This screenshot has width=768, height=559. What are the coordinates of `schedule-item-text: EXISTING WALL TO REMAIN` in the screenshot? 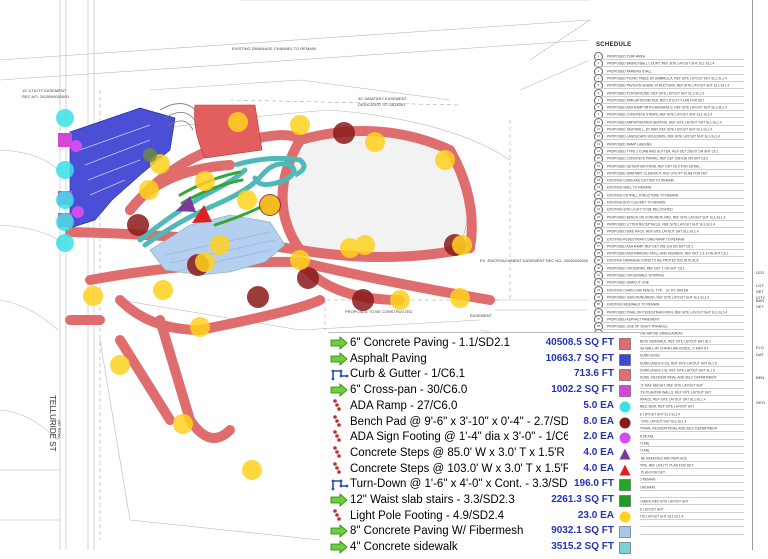 It's located at (629, 187).